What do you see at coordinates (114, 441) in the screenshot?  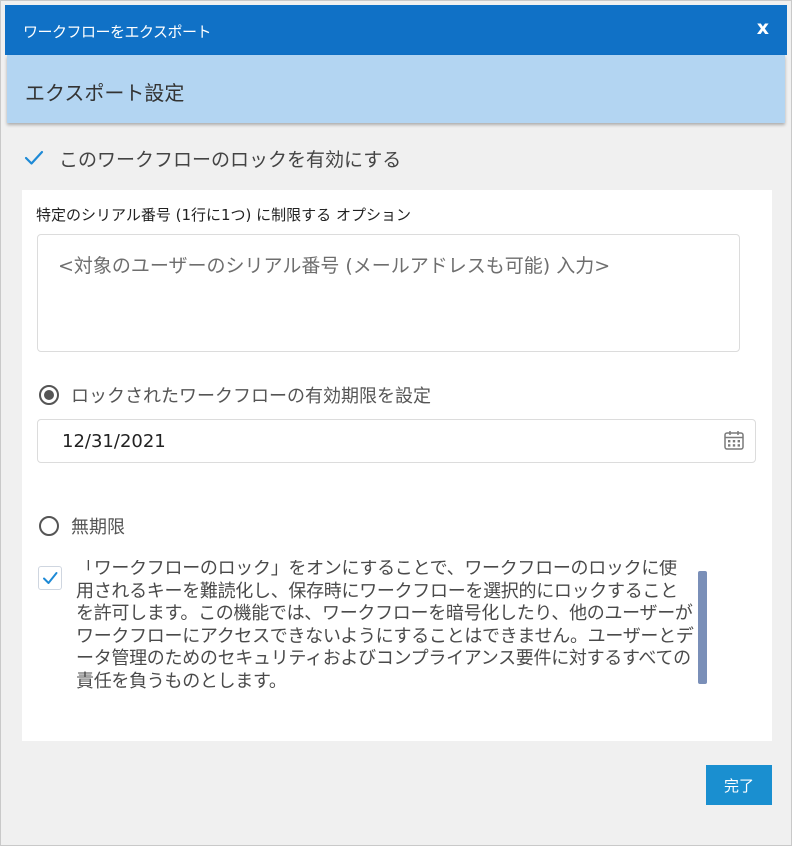 I see `expiry-date-value: 12/31/2021` at bounding box center [114, 441].